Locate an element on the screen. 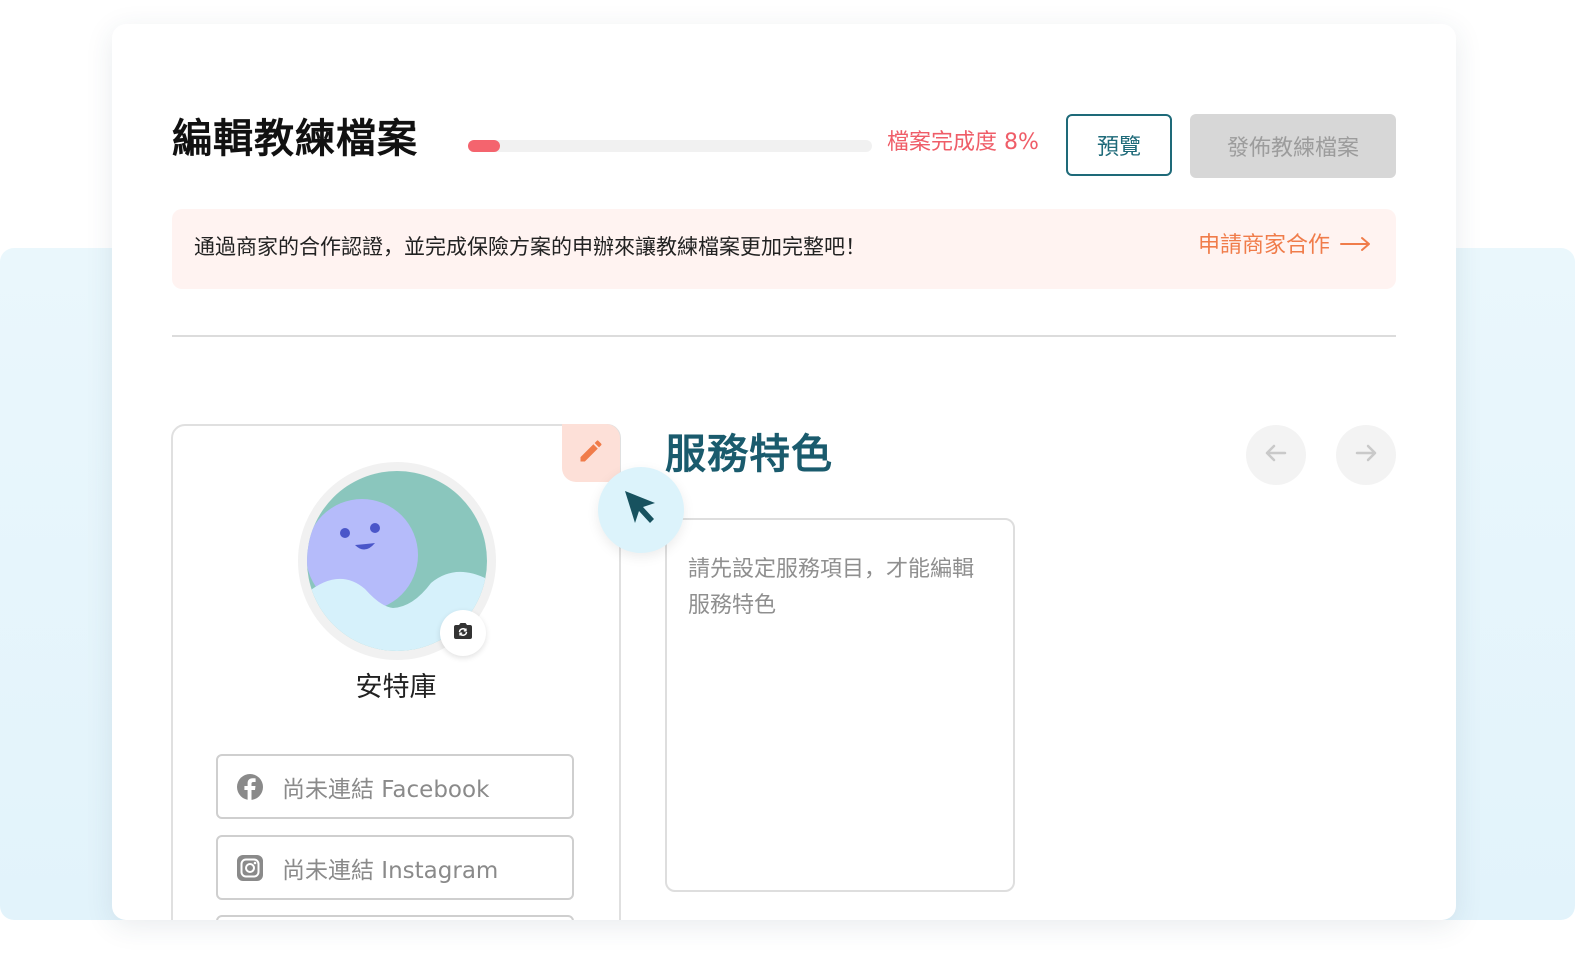  facebook-link-field: 尚未連結 Facebook is located at coordinates (395, 786).